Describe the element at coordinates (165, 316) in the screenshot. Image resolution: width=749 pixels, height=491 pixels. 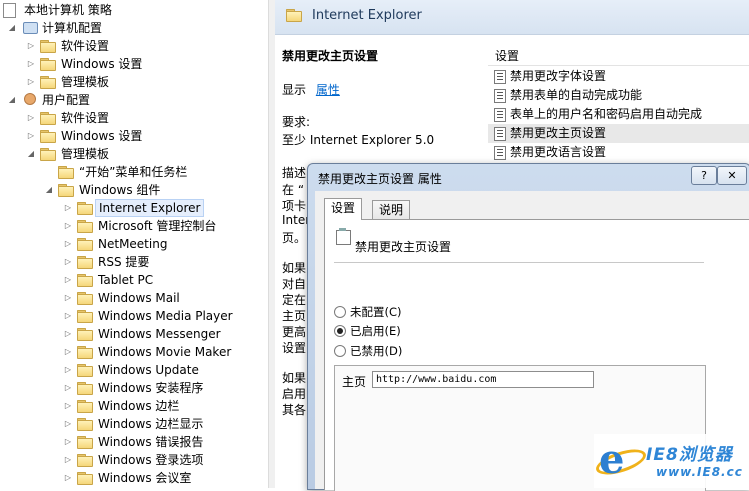
I see `tree-label: Windows Media Player` at that location.